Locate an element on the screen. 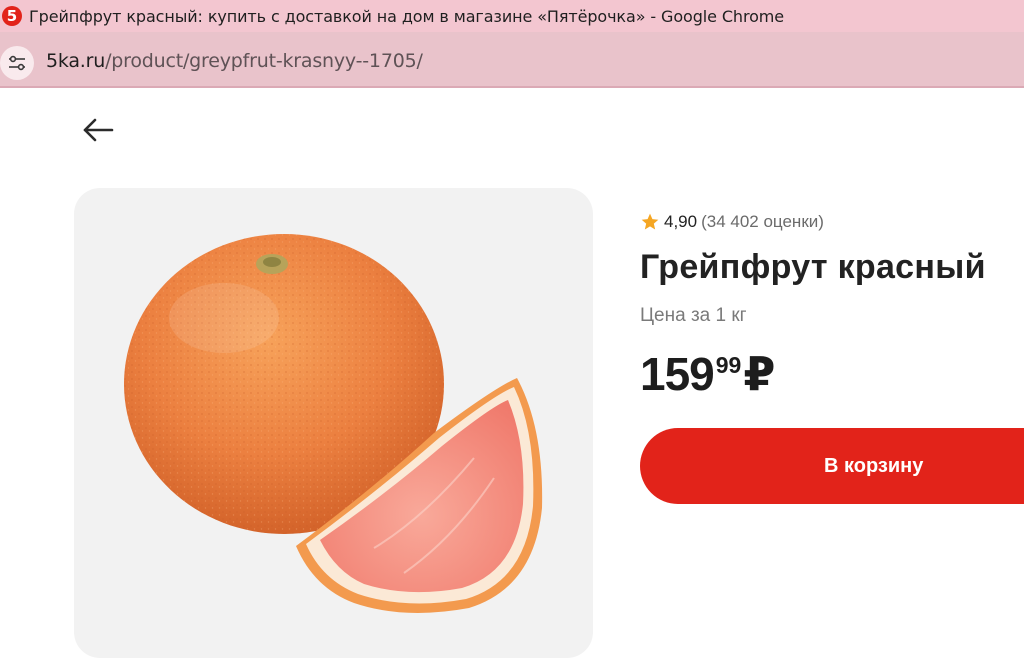 The width and height of the screenshot is (1024, 658). back-button is located at coordinates (98, 130).